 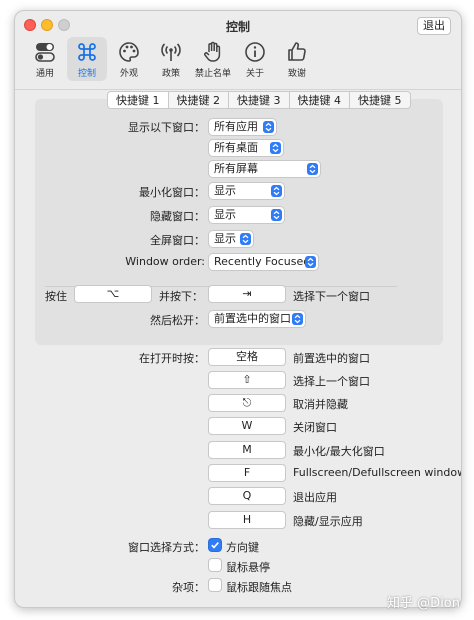 I want to click on info-icon, so click(x=255, y=52).